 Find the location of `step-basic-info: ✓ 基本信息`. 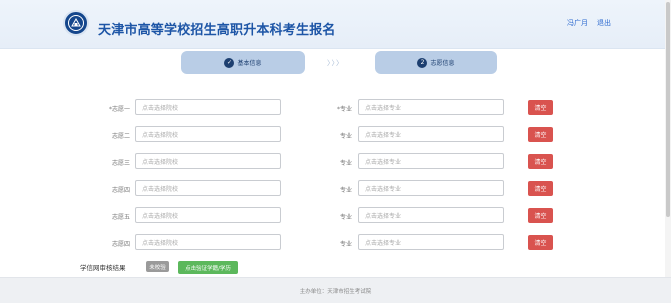

step-basic-info: ✓ 基本信息 is located at coordinates (243, 62).